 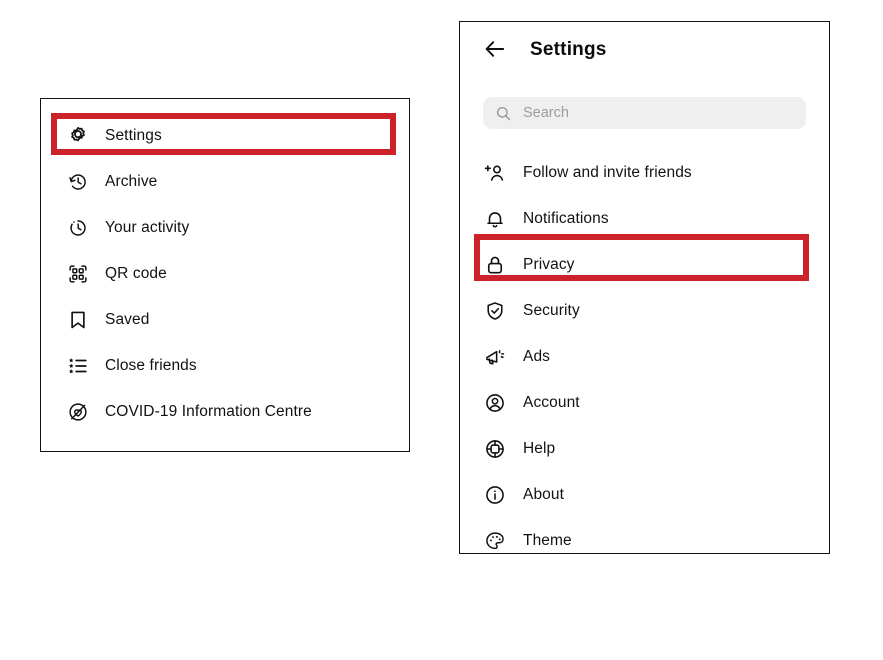 I want to click on menu-item-qr-code: QR code, so click(x=225, y=274).